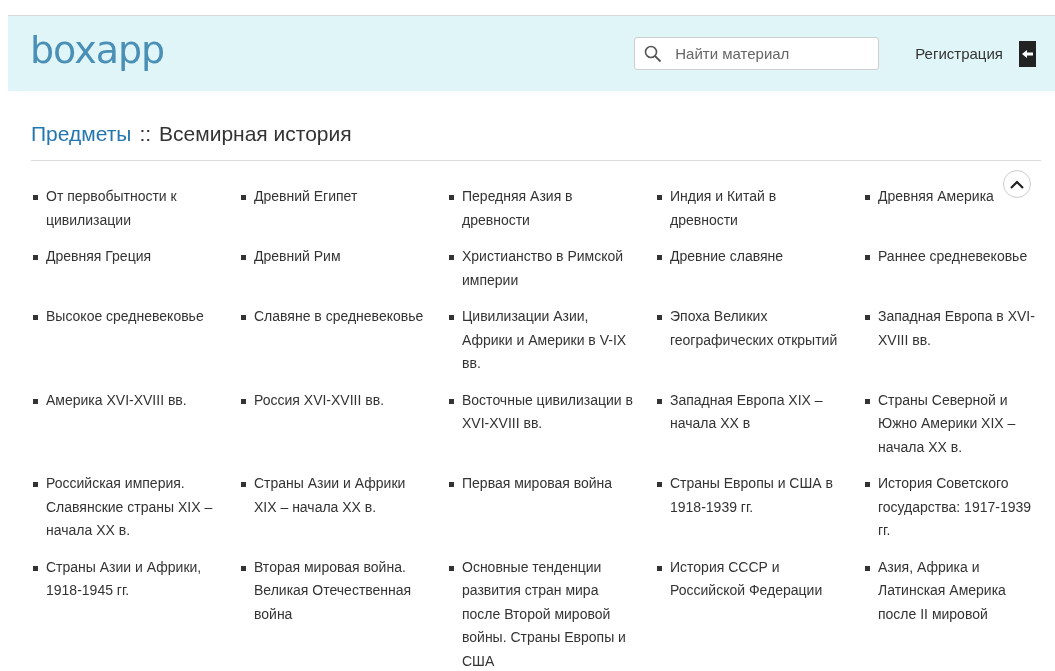 Image resolution: width=1055 pixels, height=671 pixels. I want to click on search-icon, so click(653, 54).